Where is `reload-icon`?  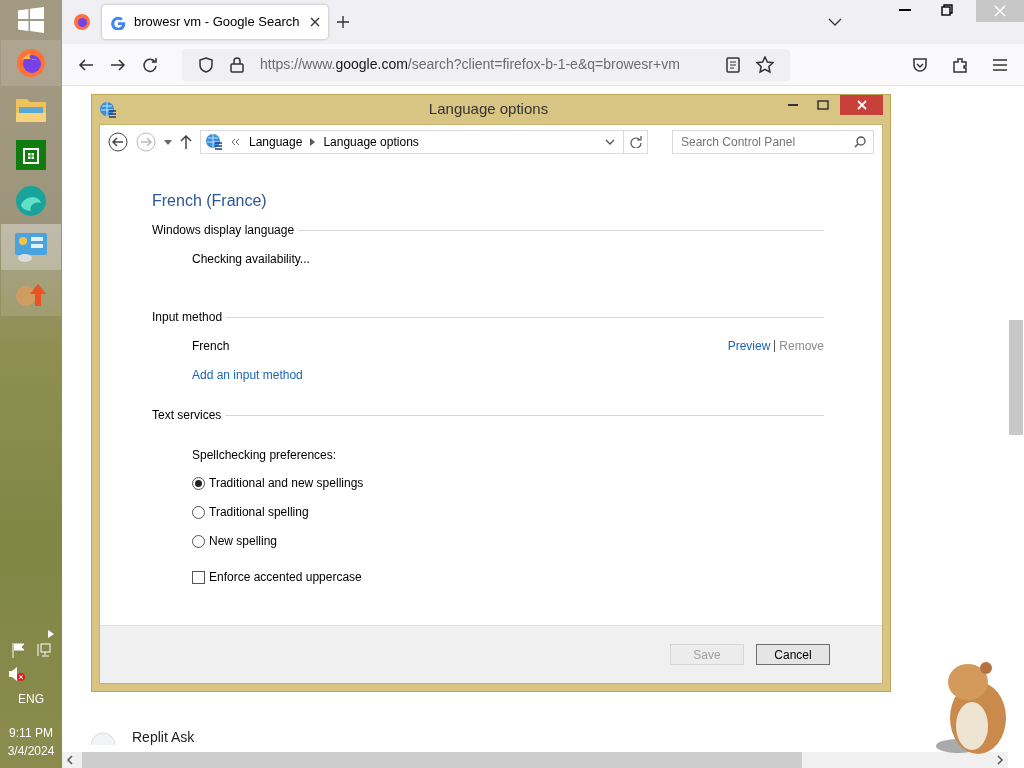 reload-icon is located at coordinates (150, 64).